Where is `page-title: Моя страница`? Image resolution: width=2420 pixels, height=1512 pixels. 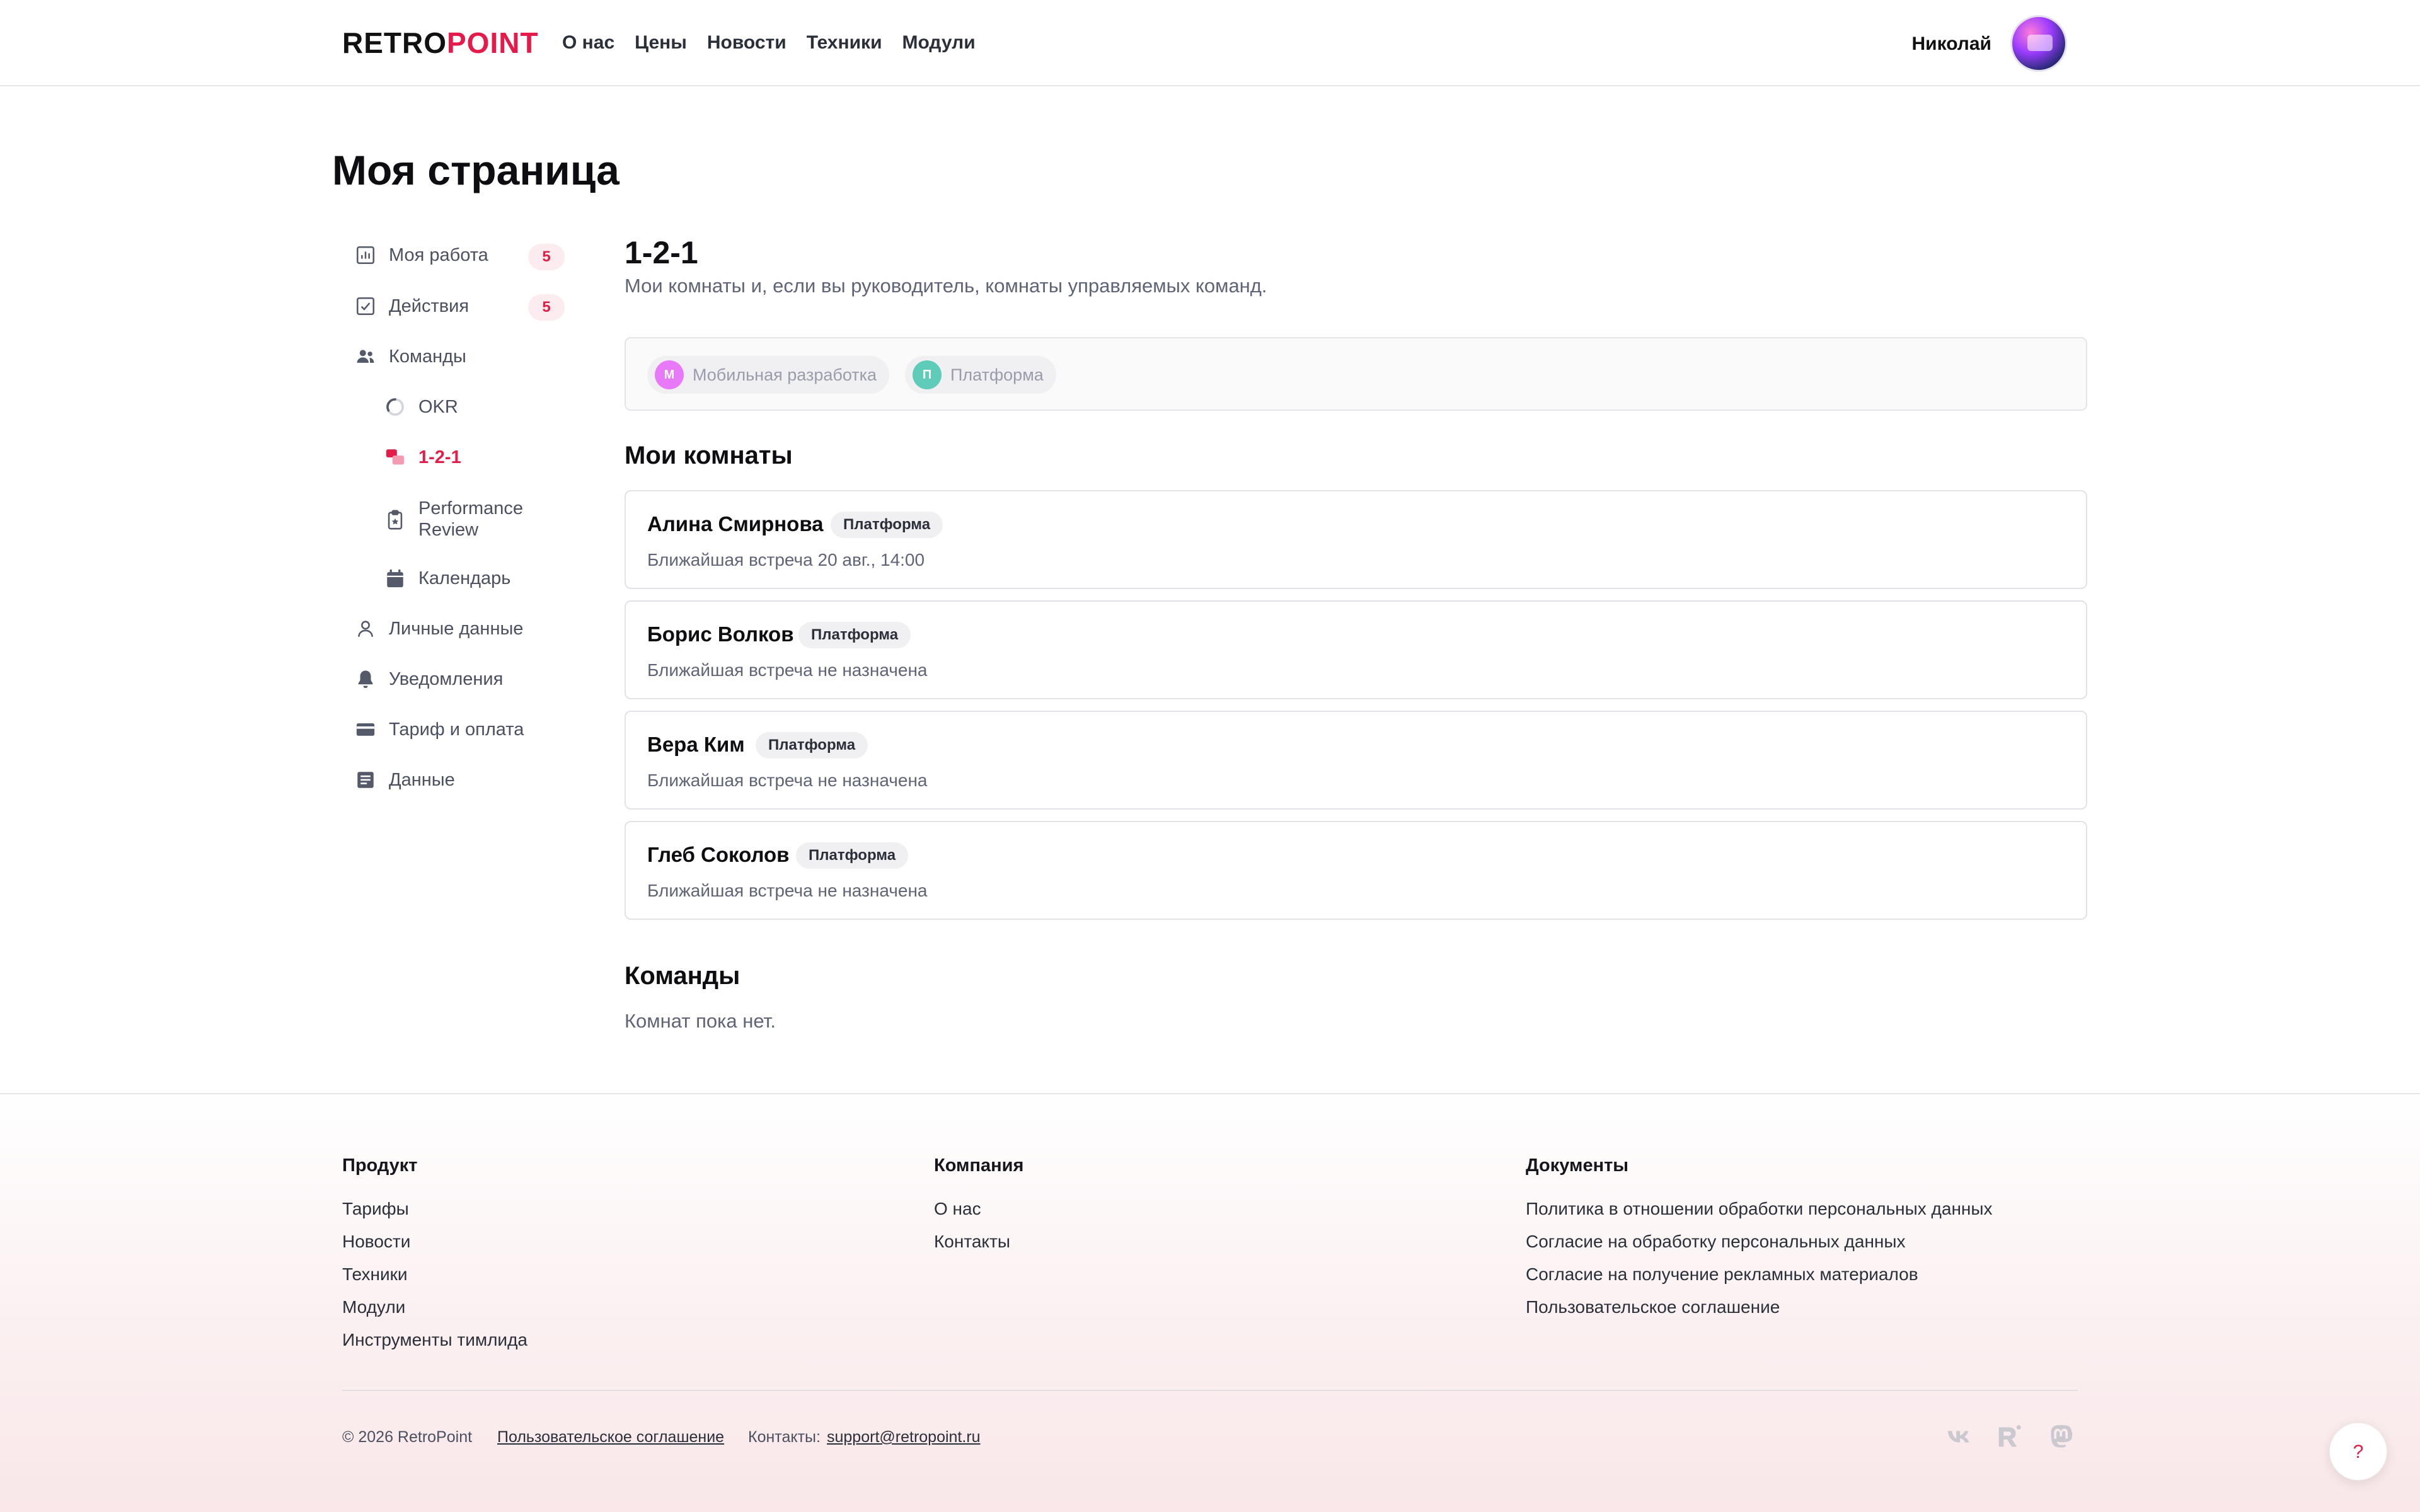 page-title: Моя страница is located at coordinates (476, 170).